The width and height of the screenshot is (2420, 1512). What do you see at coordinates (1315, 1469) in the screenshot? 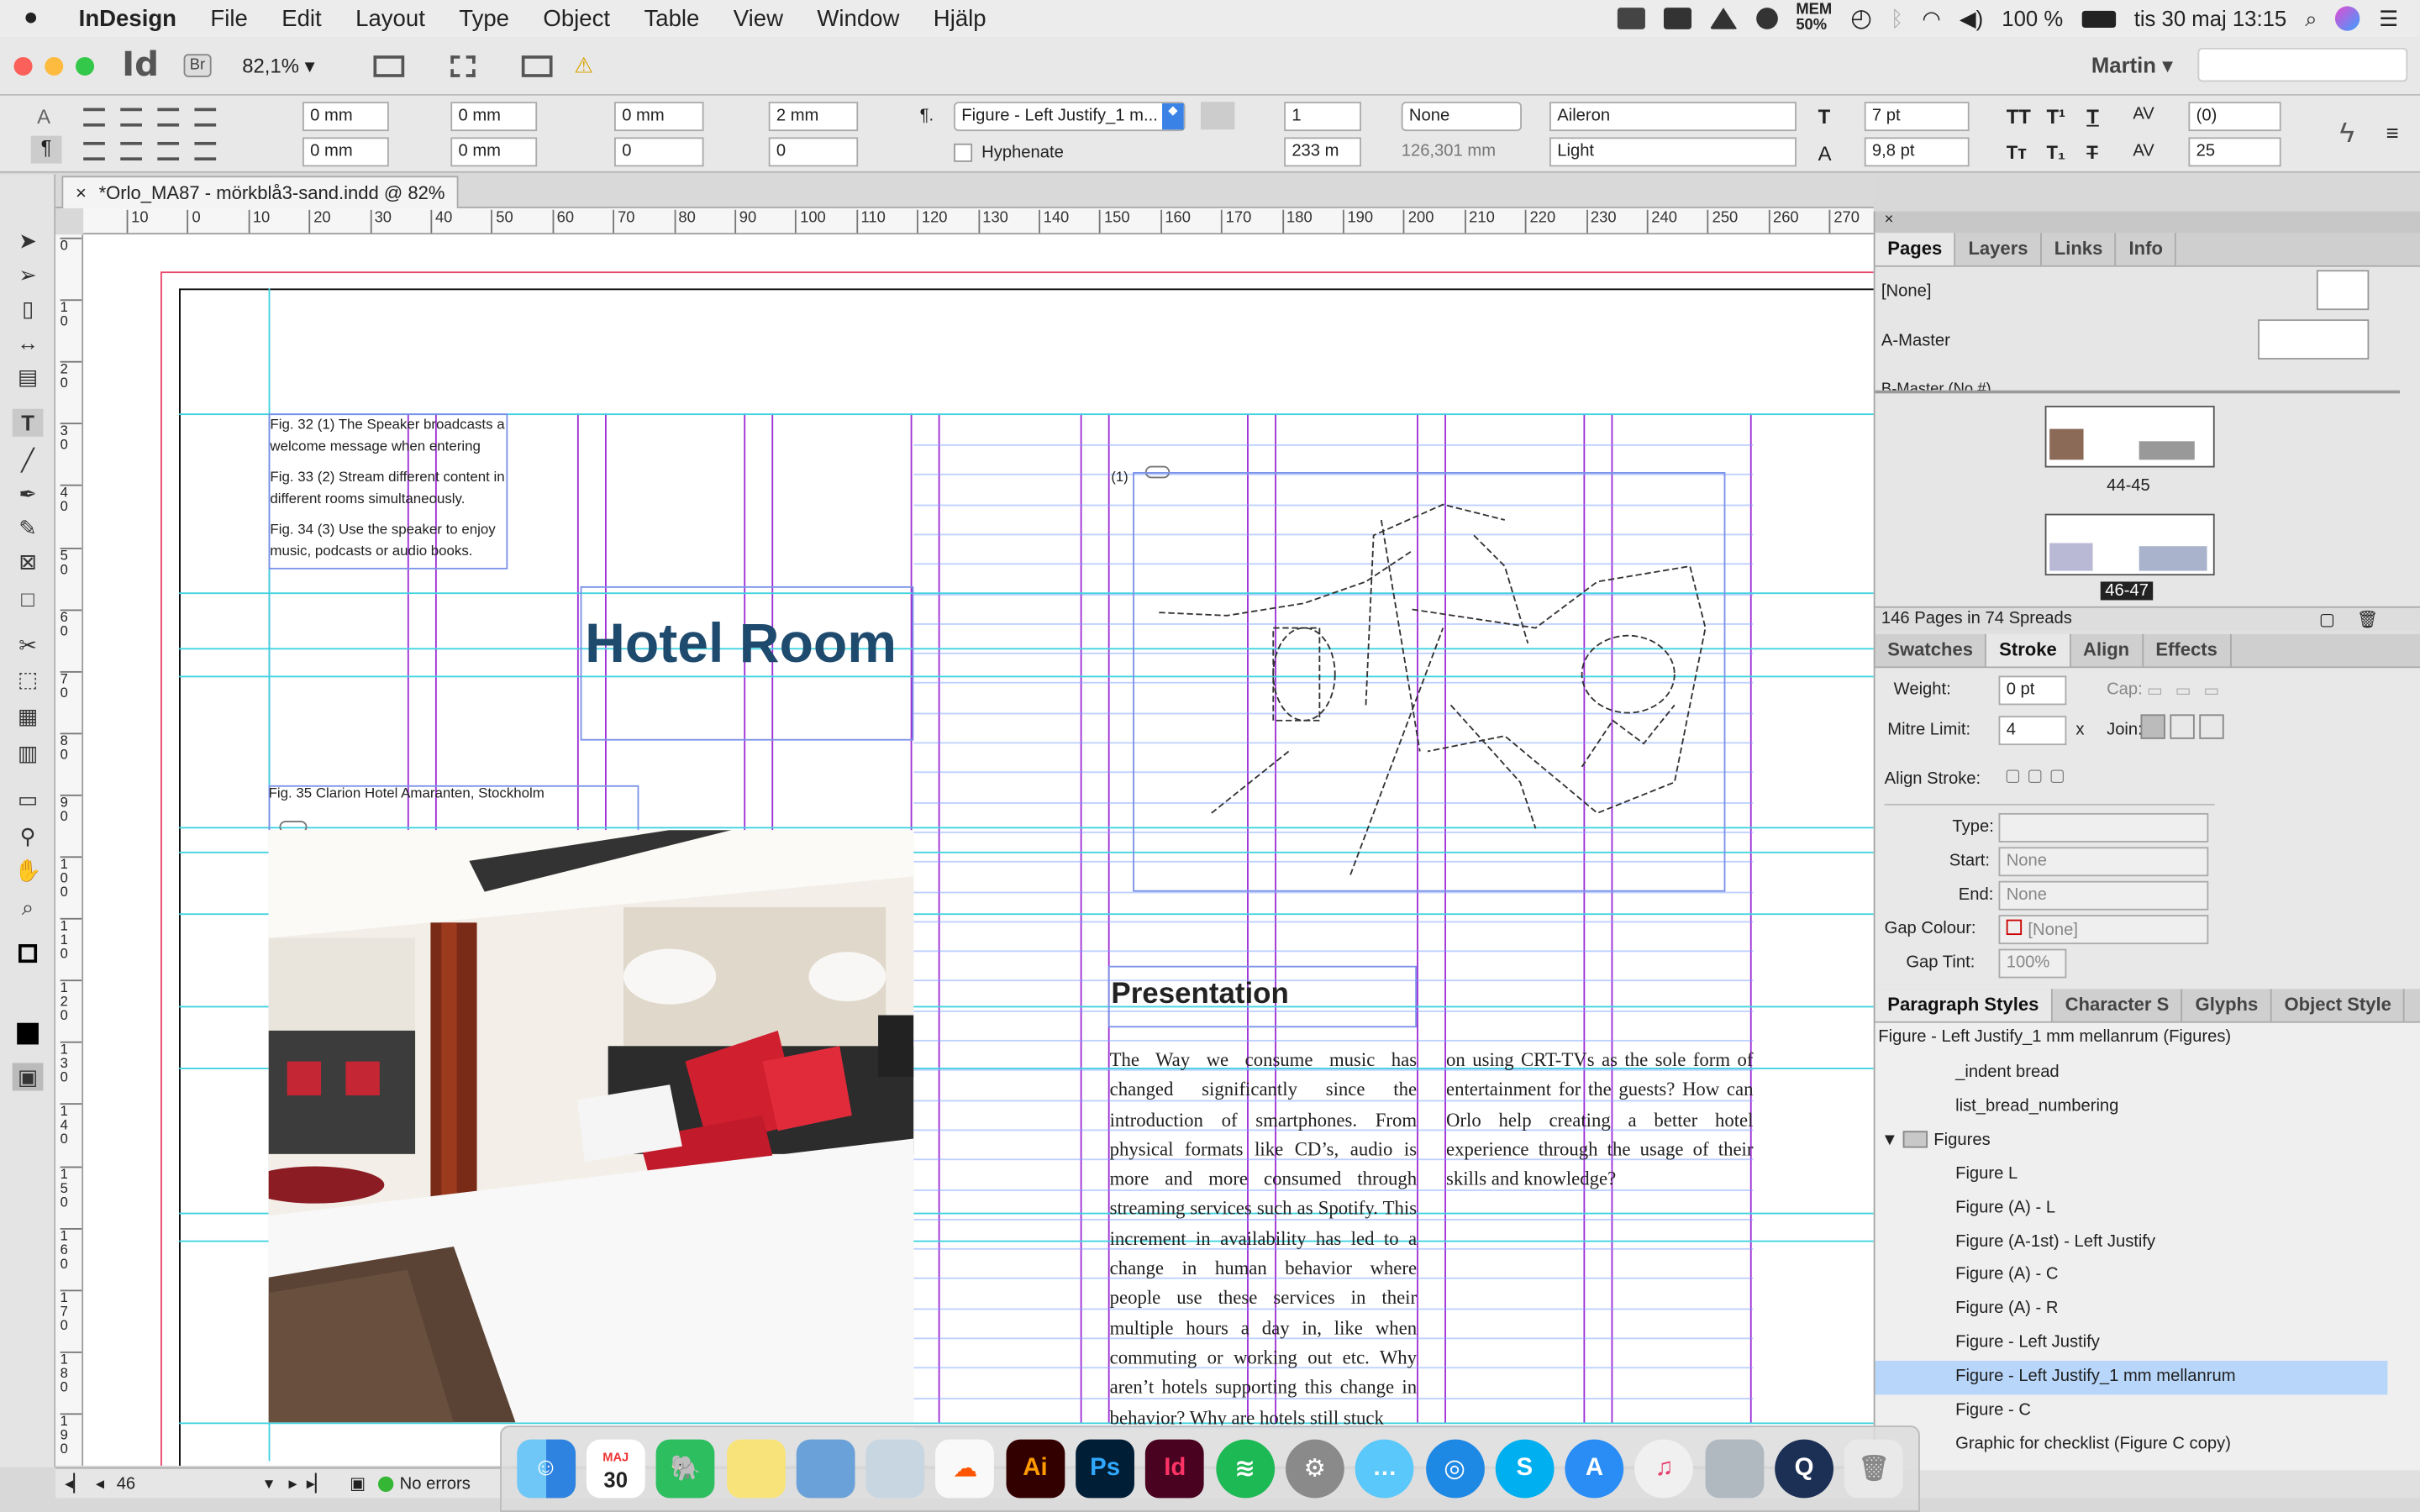
I see `system-preferences-icon: ⚙` at bounding box center [1315, 1469].